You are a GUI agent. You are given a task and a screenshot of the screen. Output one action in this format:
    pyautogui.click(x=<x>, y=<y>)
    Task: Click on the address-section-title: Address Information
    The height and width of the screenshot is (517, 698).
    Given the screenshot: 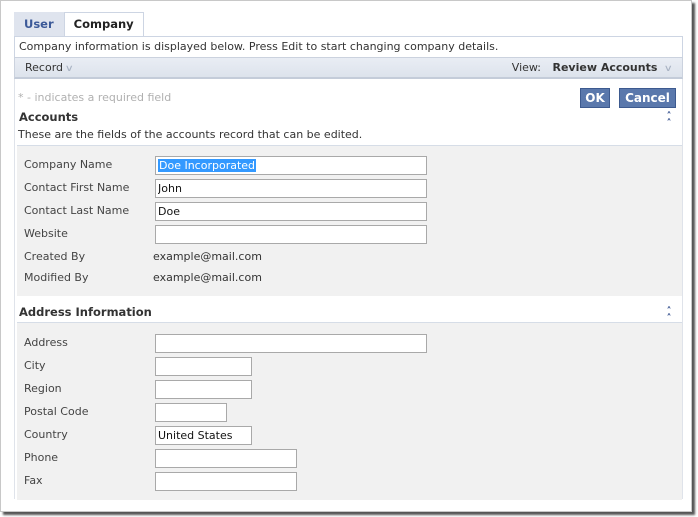 What is the action you would take?
    pyautogui.click(x=85, y=312)
    